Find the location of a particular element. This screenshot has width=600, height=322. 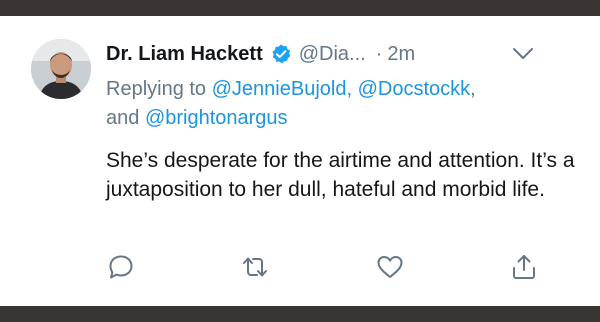

tweet-actions is located at coordinates (300, 267).